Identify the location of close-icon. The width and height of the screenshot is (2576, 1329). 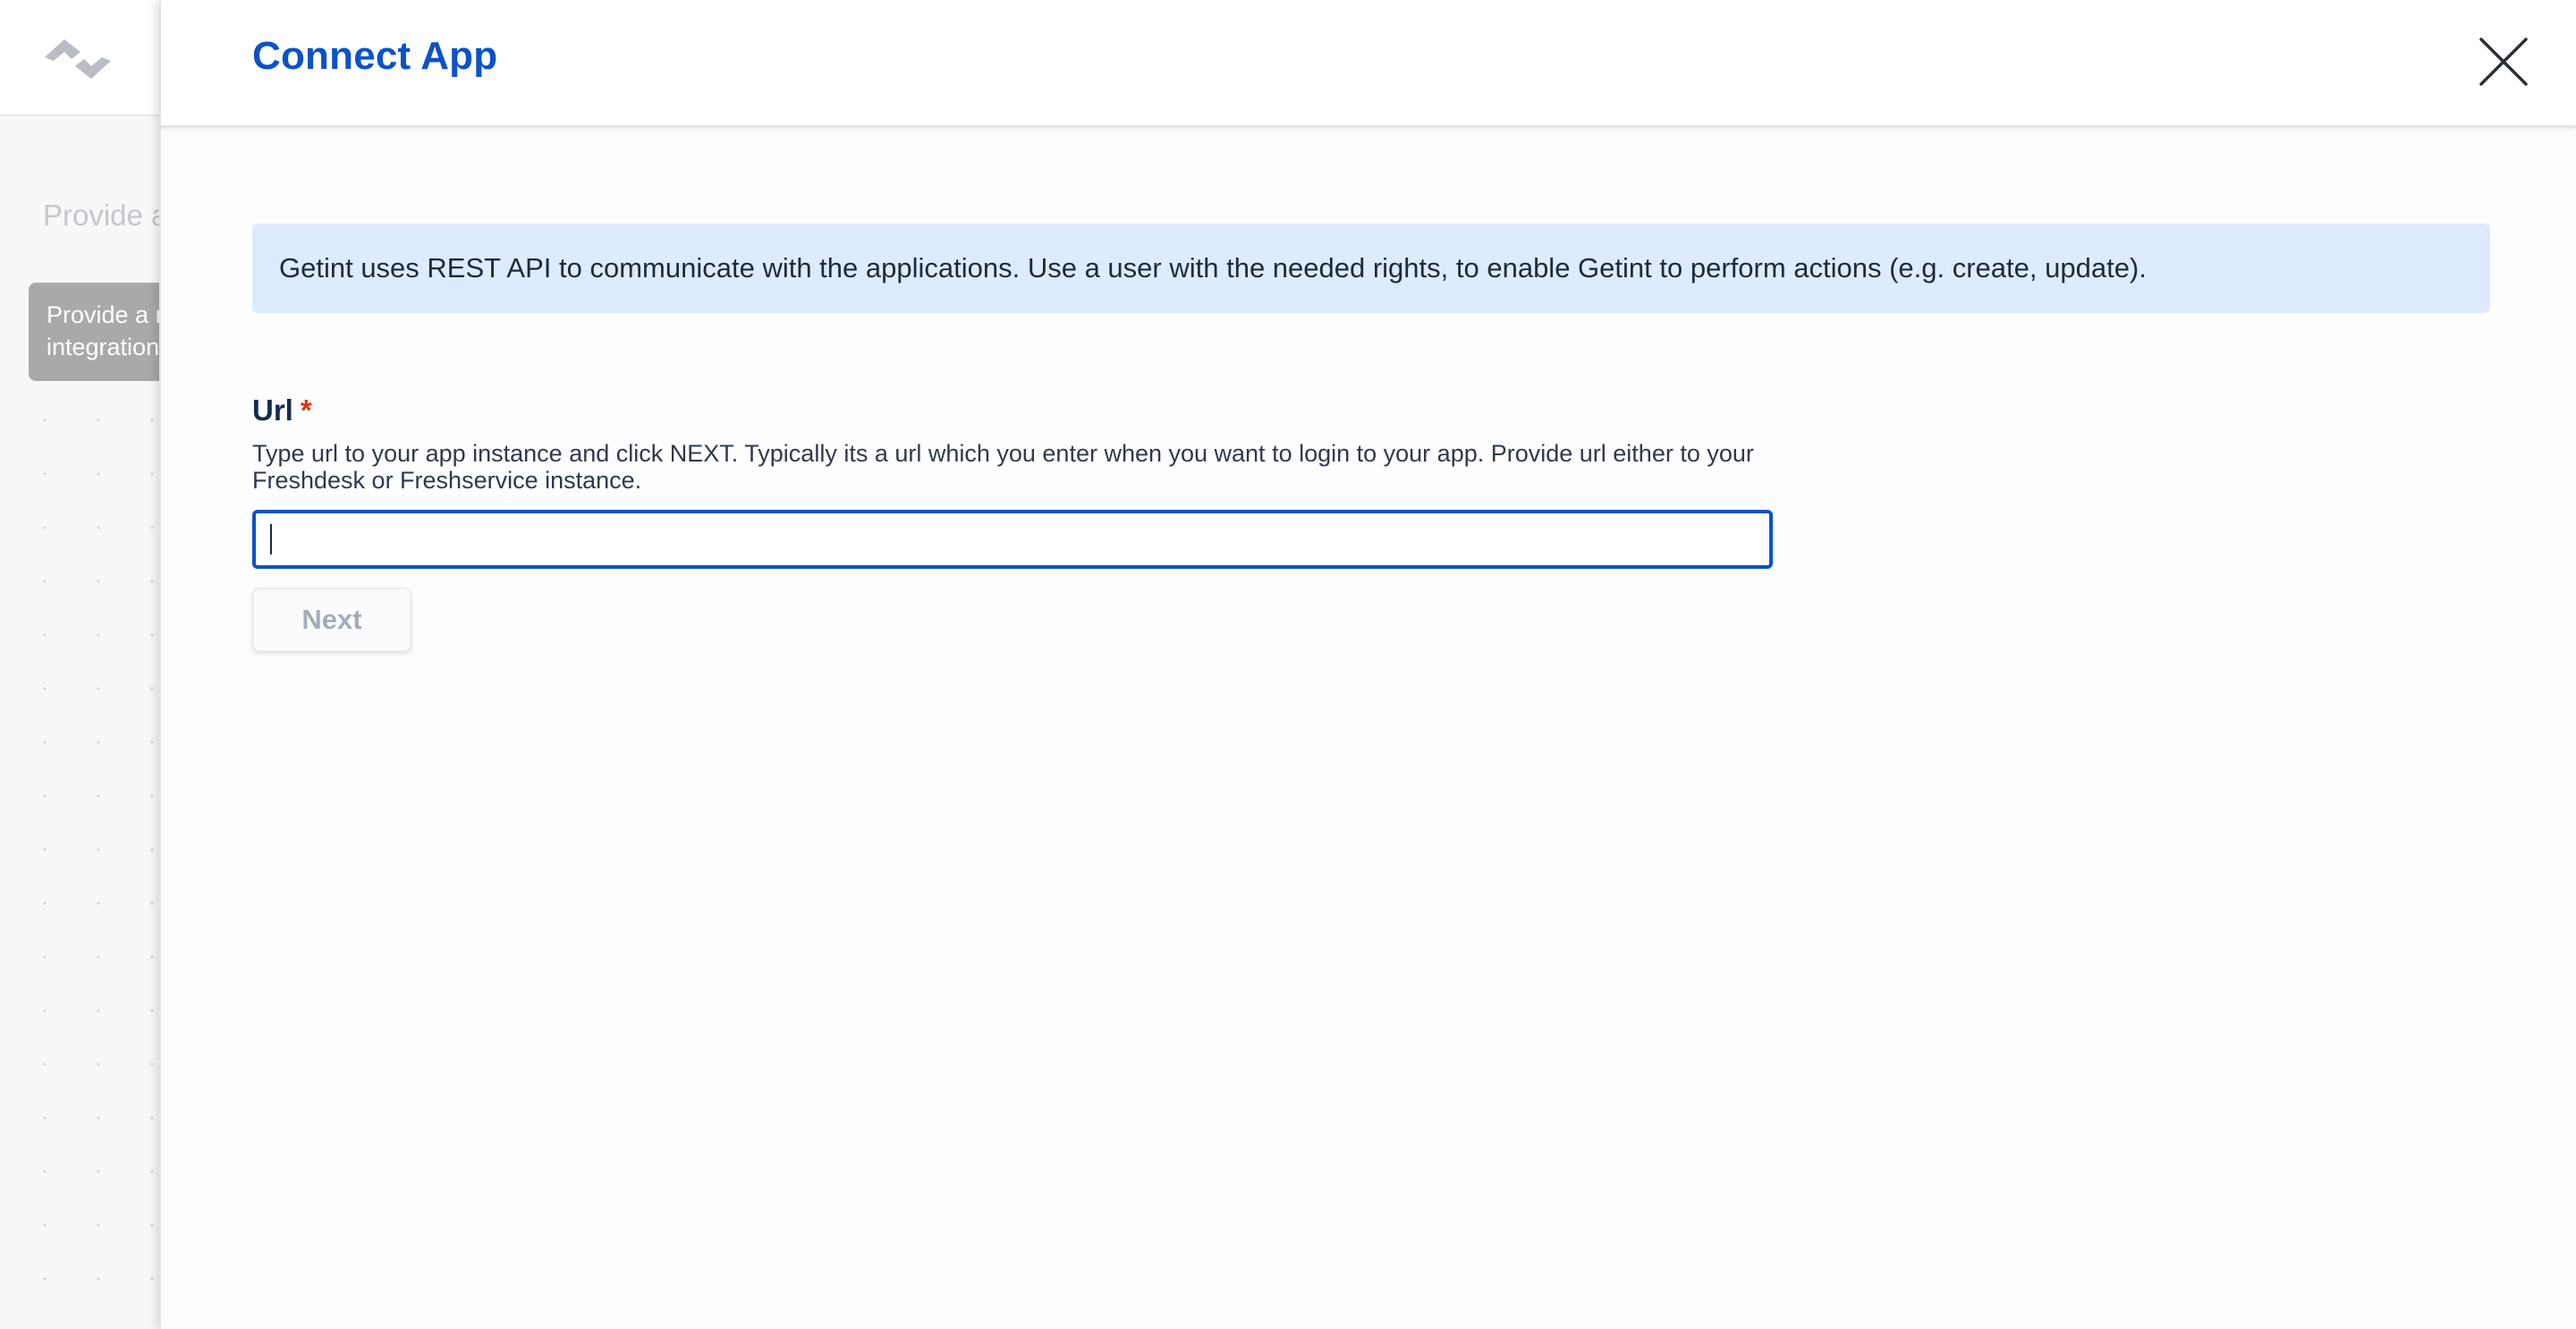
(2503, 61).